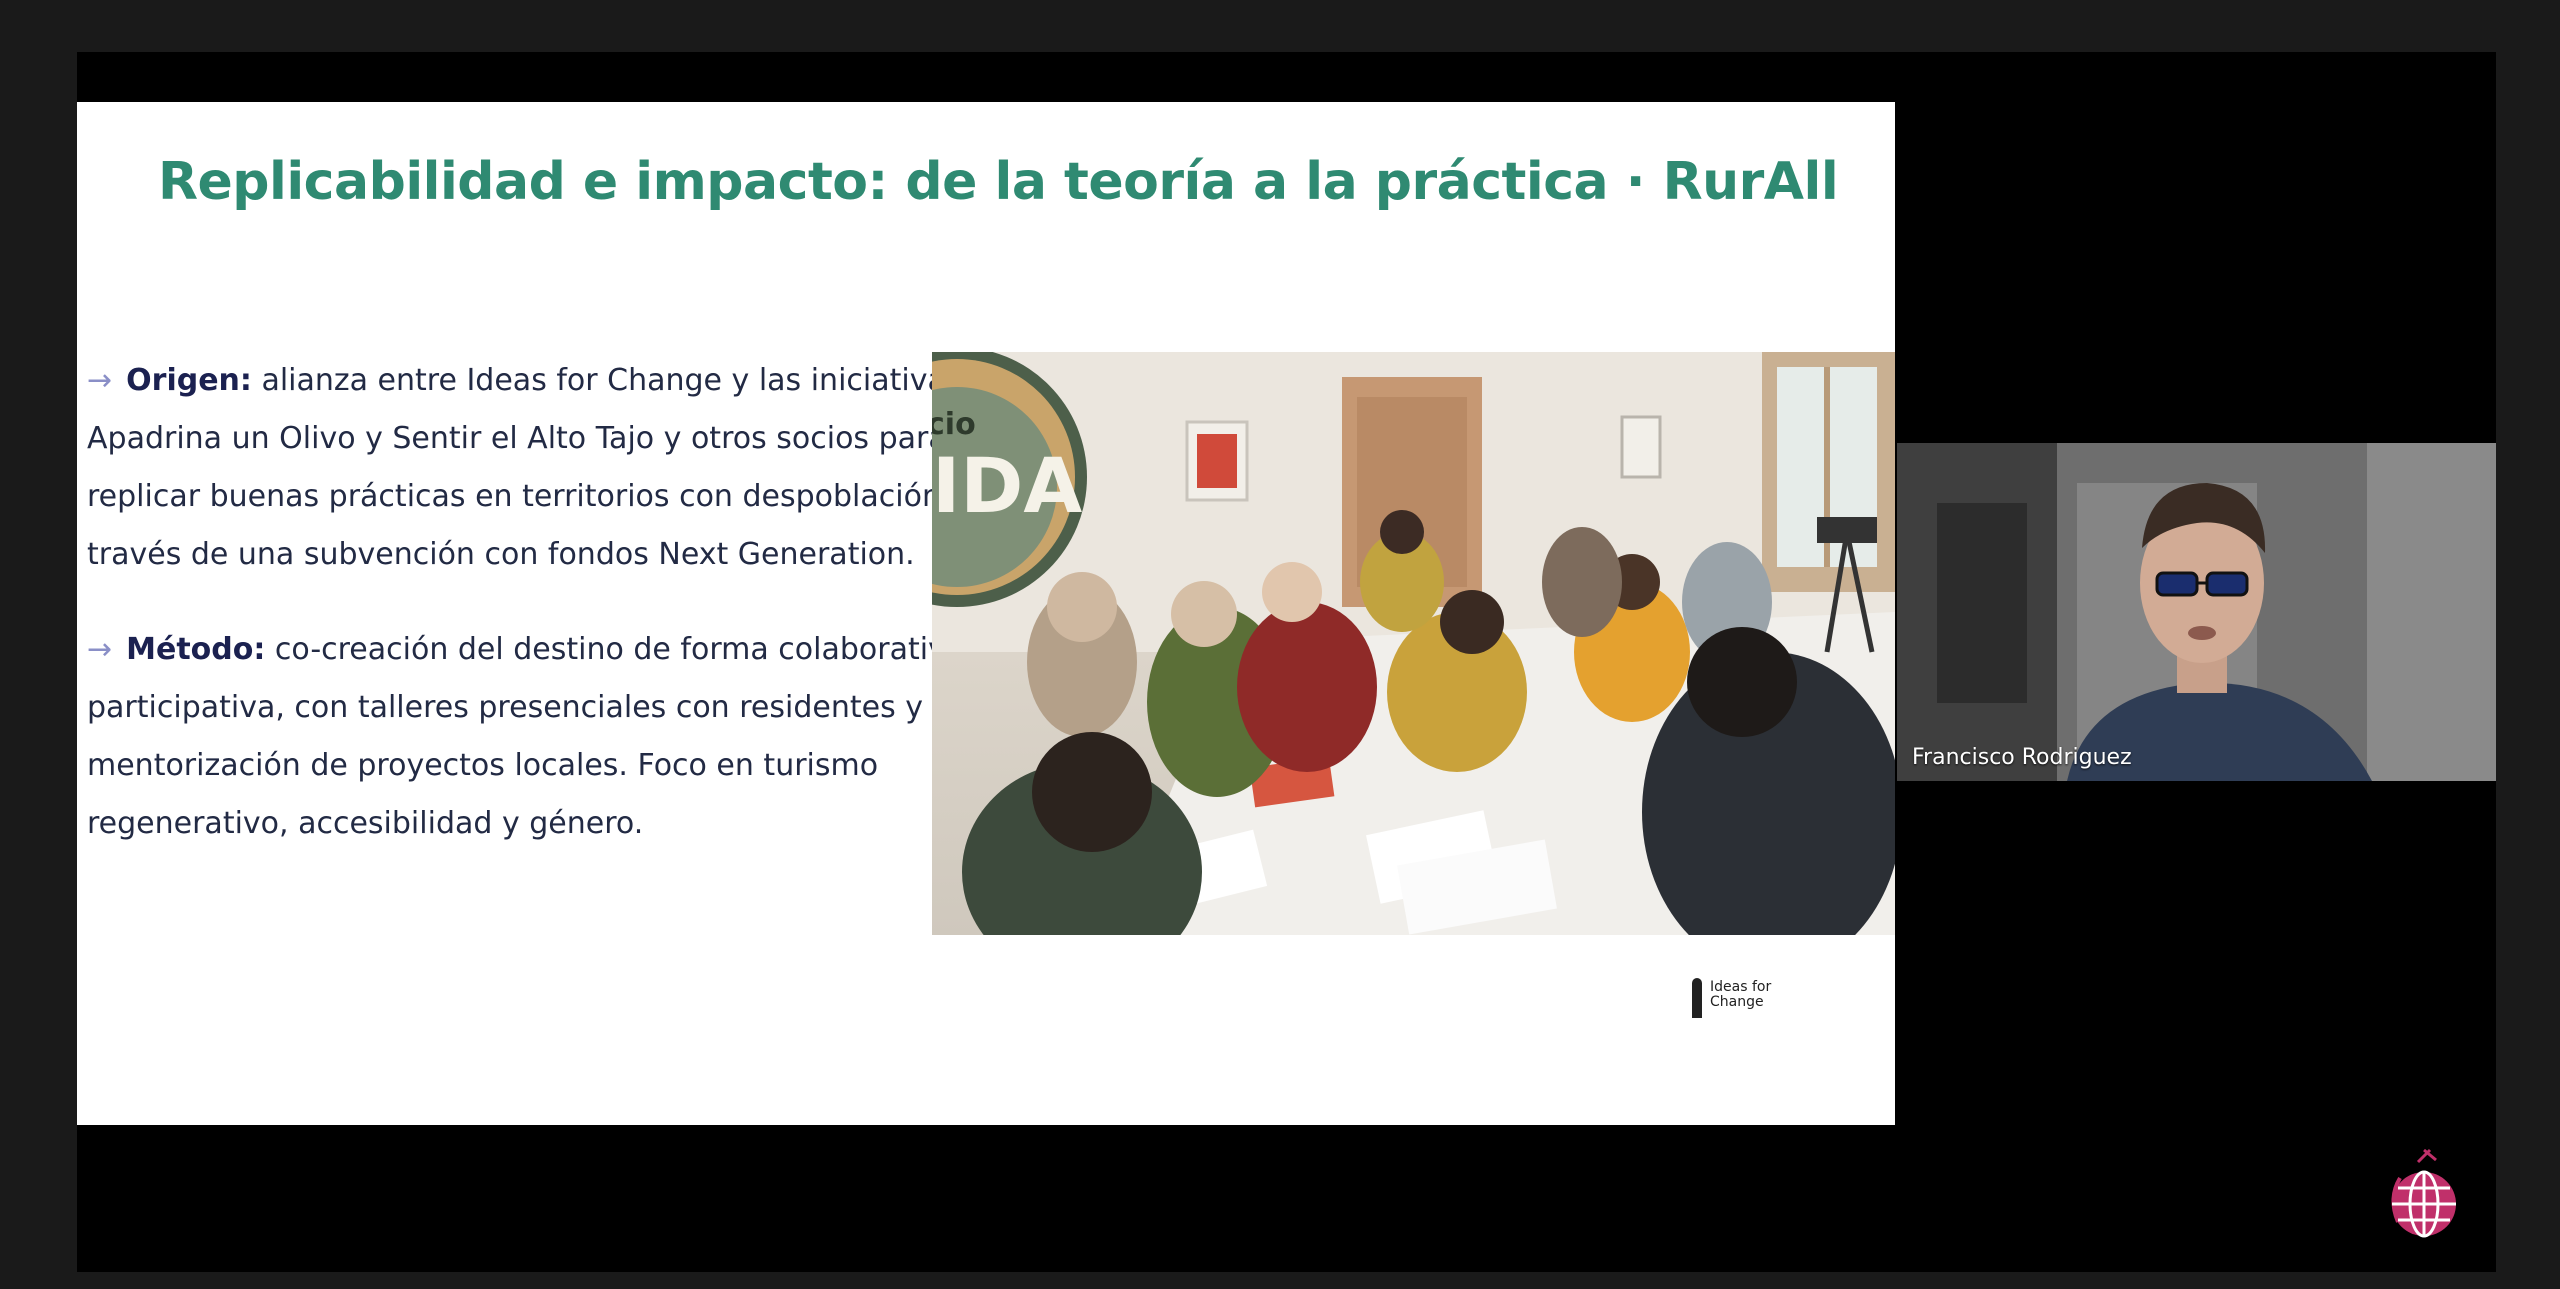  What do you see at coordinates (196, 649) in the screenshot?
I see `bullet-lead: Método:` at bounding box center [196, 649].